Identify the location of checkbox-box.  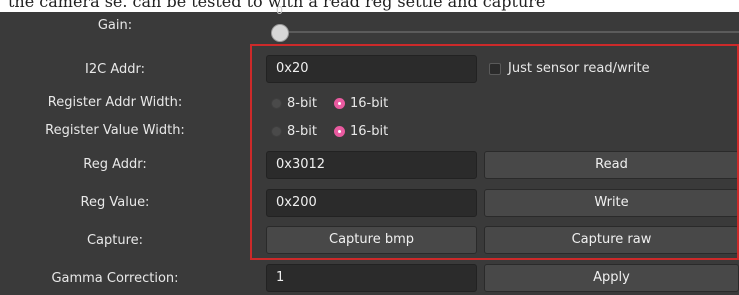
(495, 68).